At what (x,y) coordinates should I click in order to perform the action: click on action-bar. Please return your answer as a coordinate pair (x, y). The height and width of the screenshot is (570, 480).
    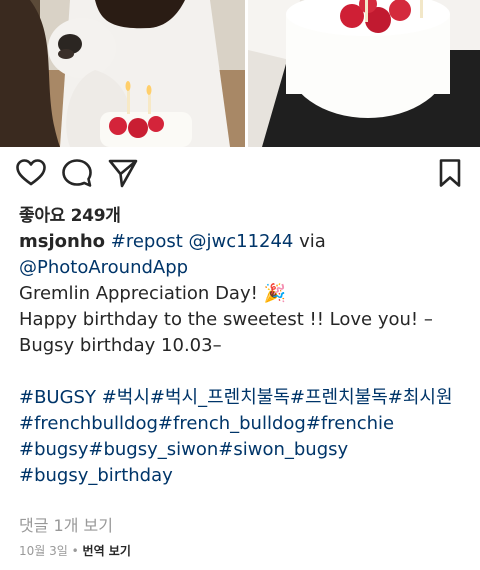
    Looking at the image, I should click on (240, 172).